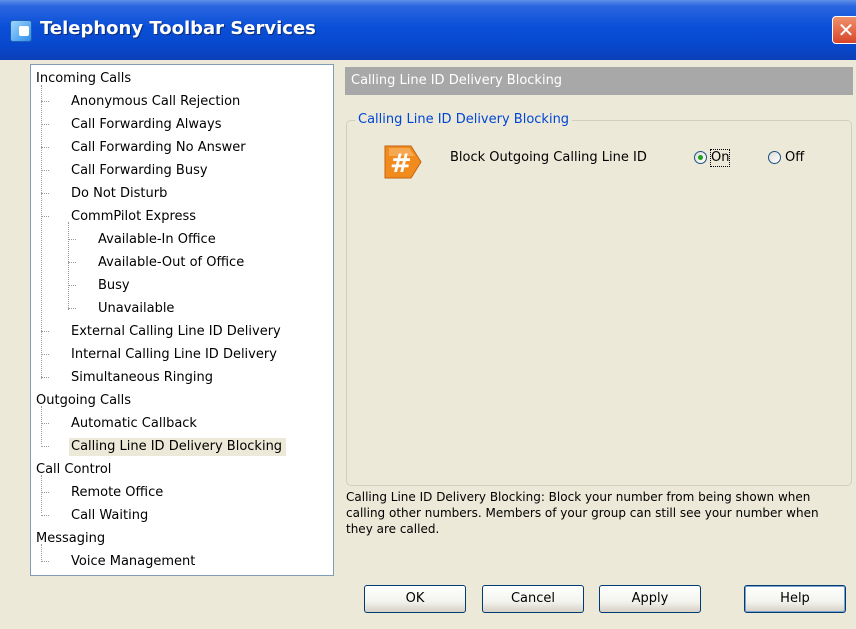 Image resolution: width=856 pixels, height=629 pixels. What do you see at coordinates (794, 158) in the screenshot?
I see `off-radio-label: Off` at bounding box center [794, 158].